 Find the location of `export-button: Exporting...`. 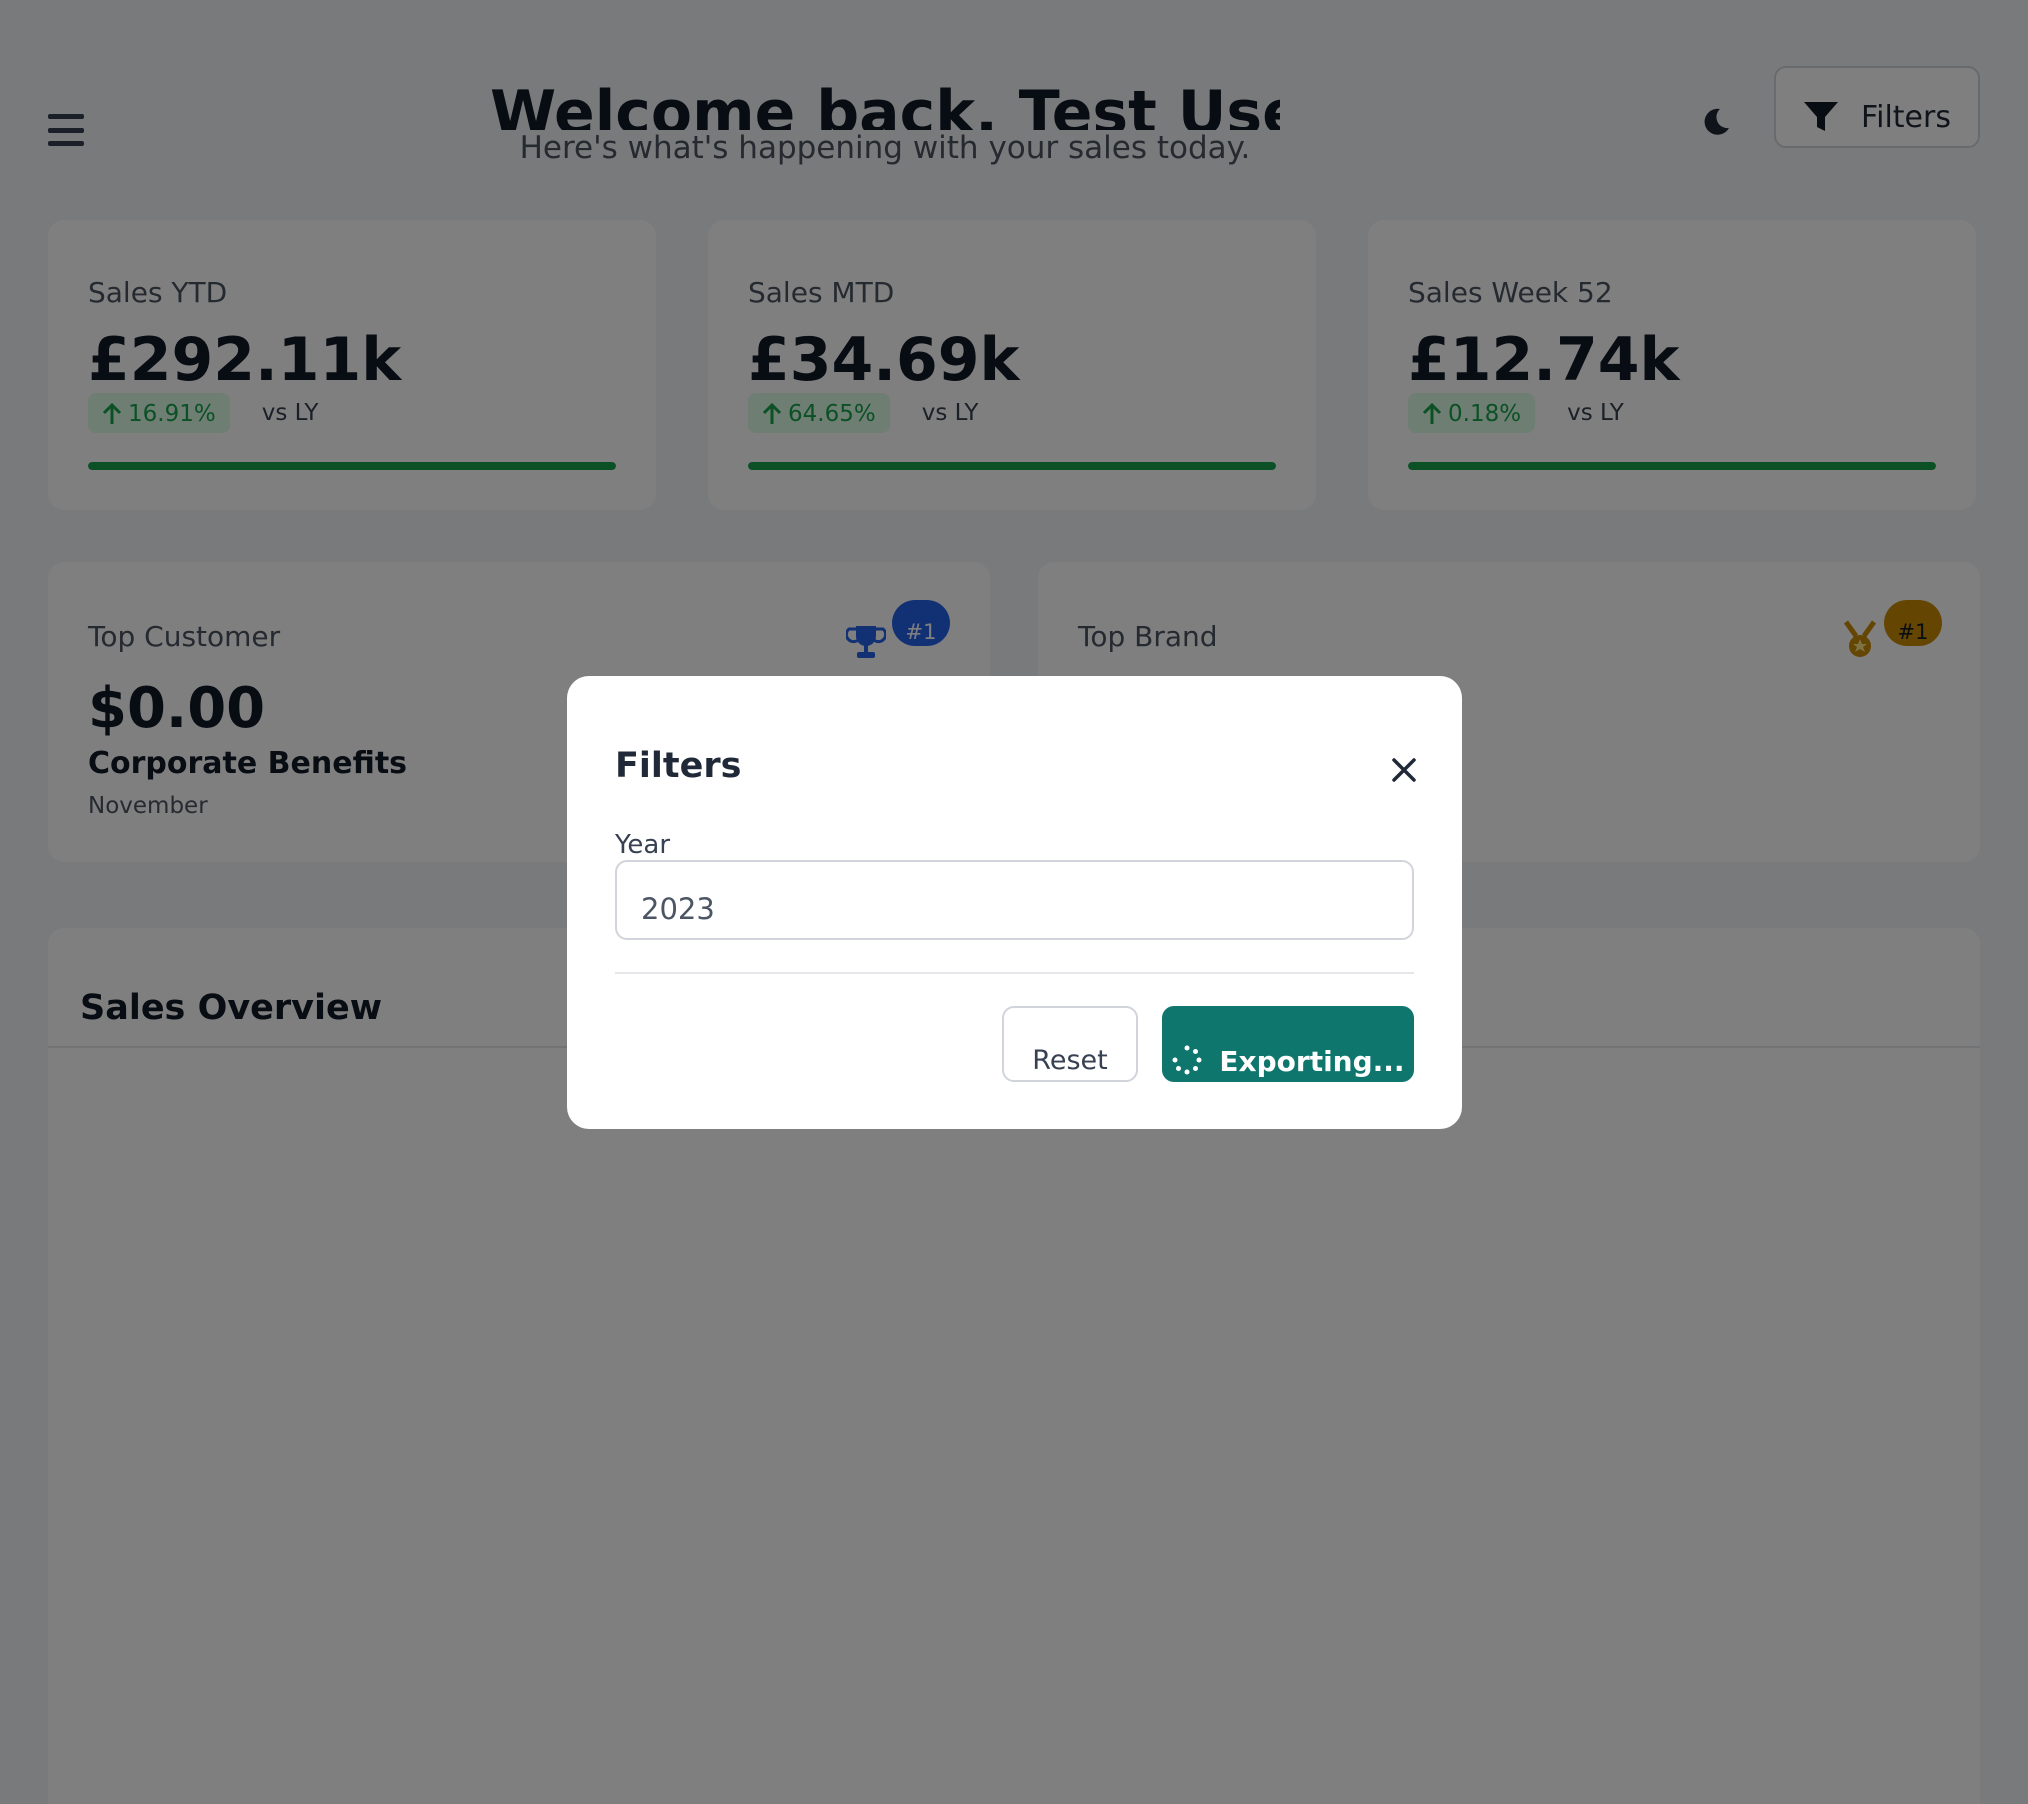

export-button: Exporting... is located at coordinates (1288, 1044).